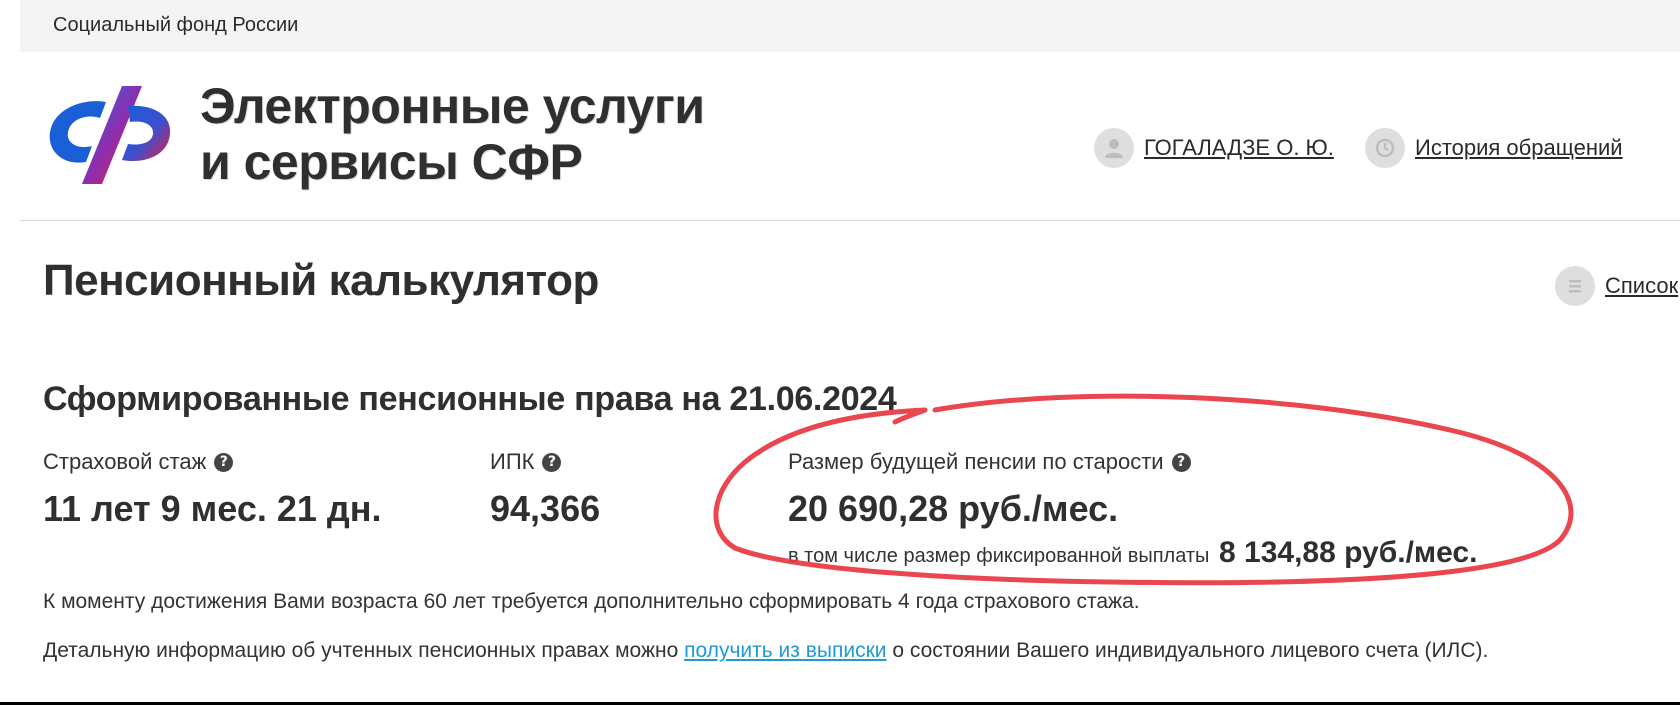 This screenshot has height=705, width=1680. What do you see at coordinates (1348, 552) in the screenshot?
I see `fixed-payment-value: 8 134,88 руб./мес.` at bounding box center [1348, 552].